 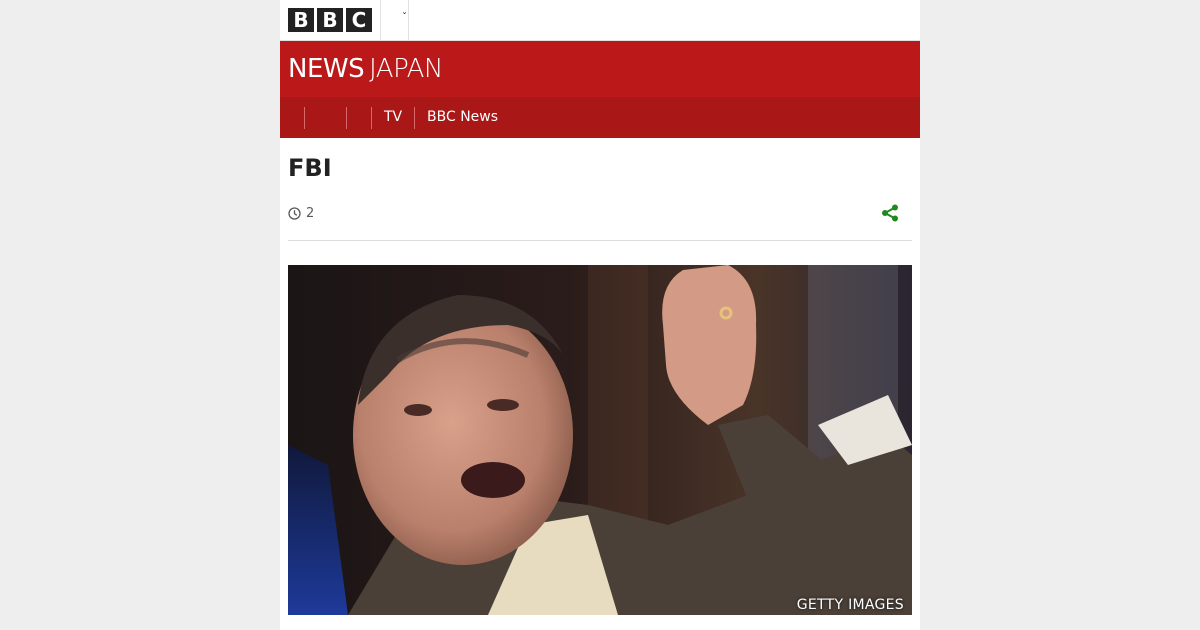 What do you see at coordinates (462, 117) in the screenshot?
I see `nav-item-bbc-news: BBC News` at bounding box center [462, 117].